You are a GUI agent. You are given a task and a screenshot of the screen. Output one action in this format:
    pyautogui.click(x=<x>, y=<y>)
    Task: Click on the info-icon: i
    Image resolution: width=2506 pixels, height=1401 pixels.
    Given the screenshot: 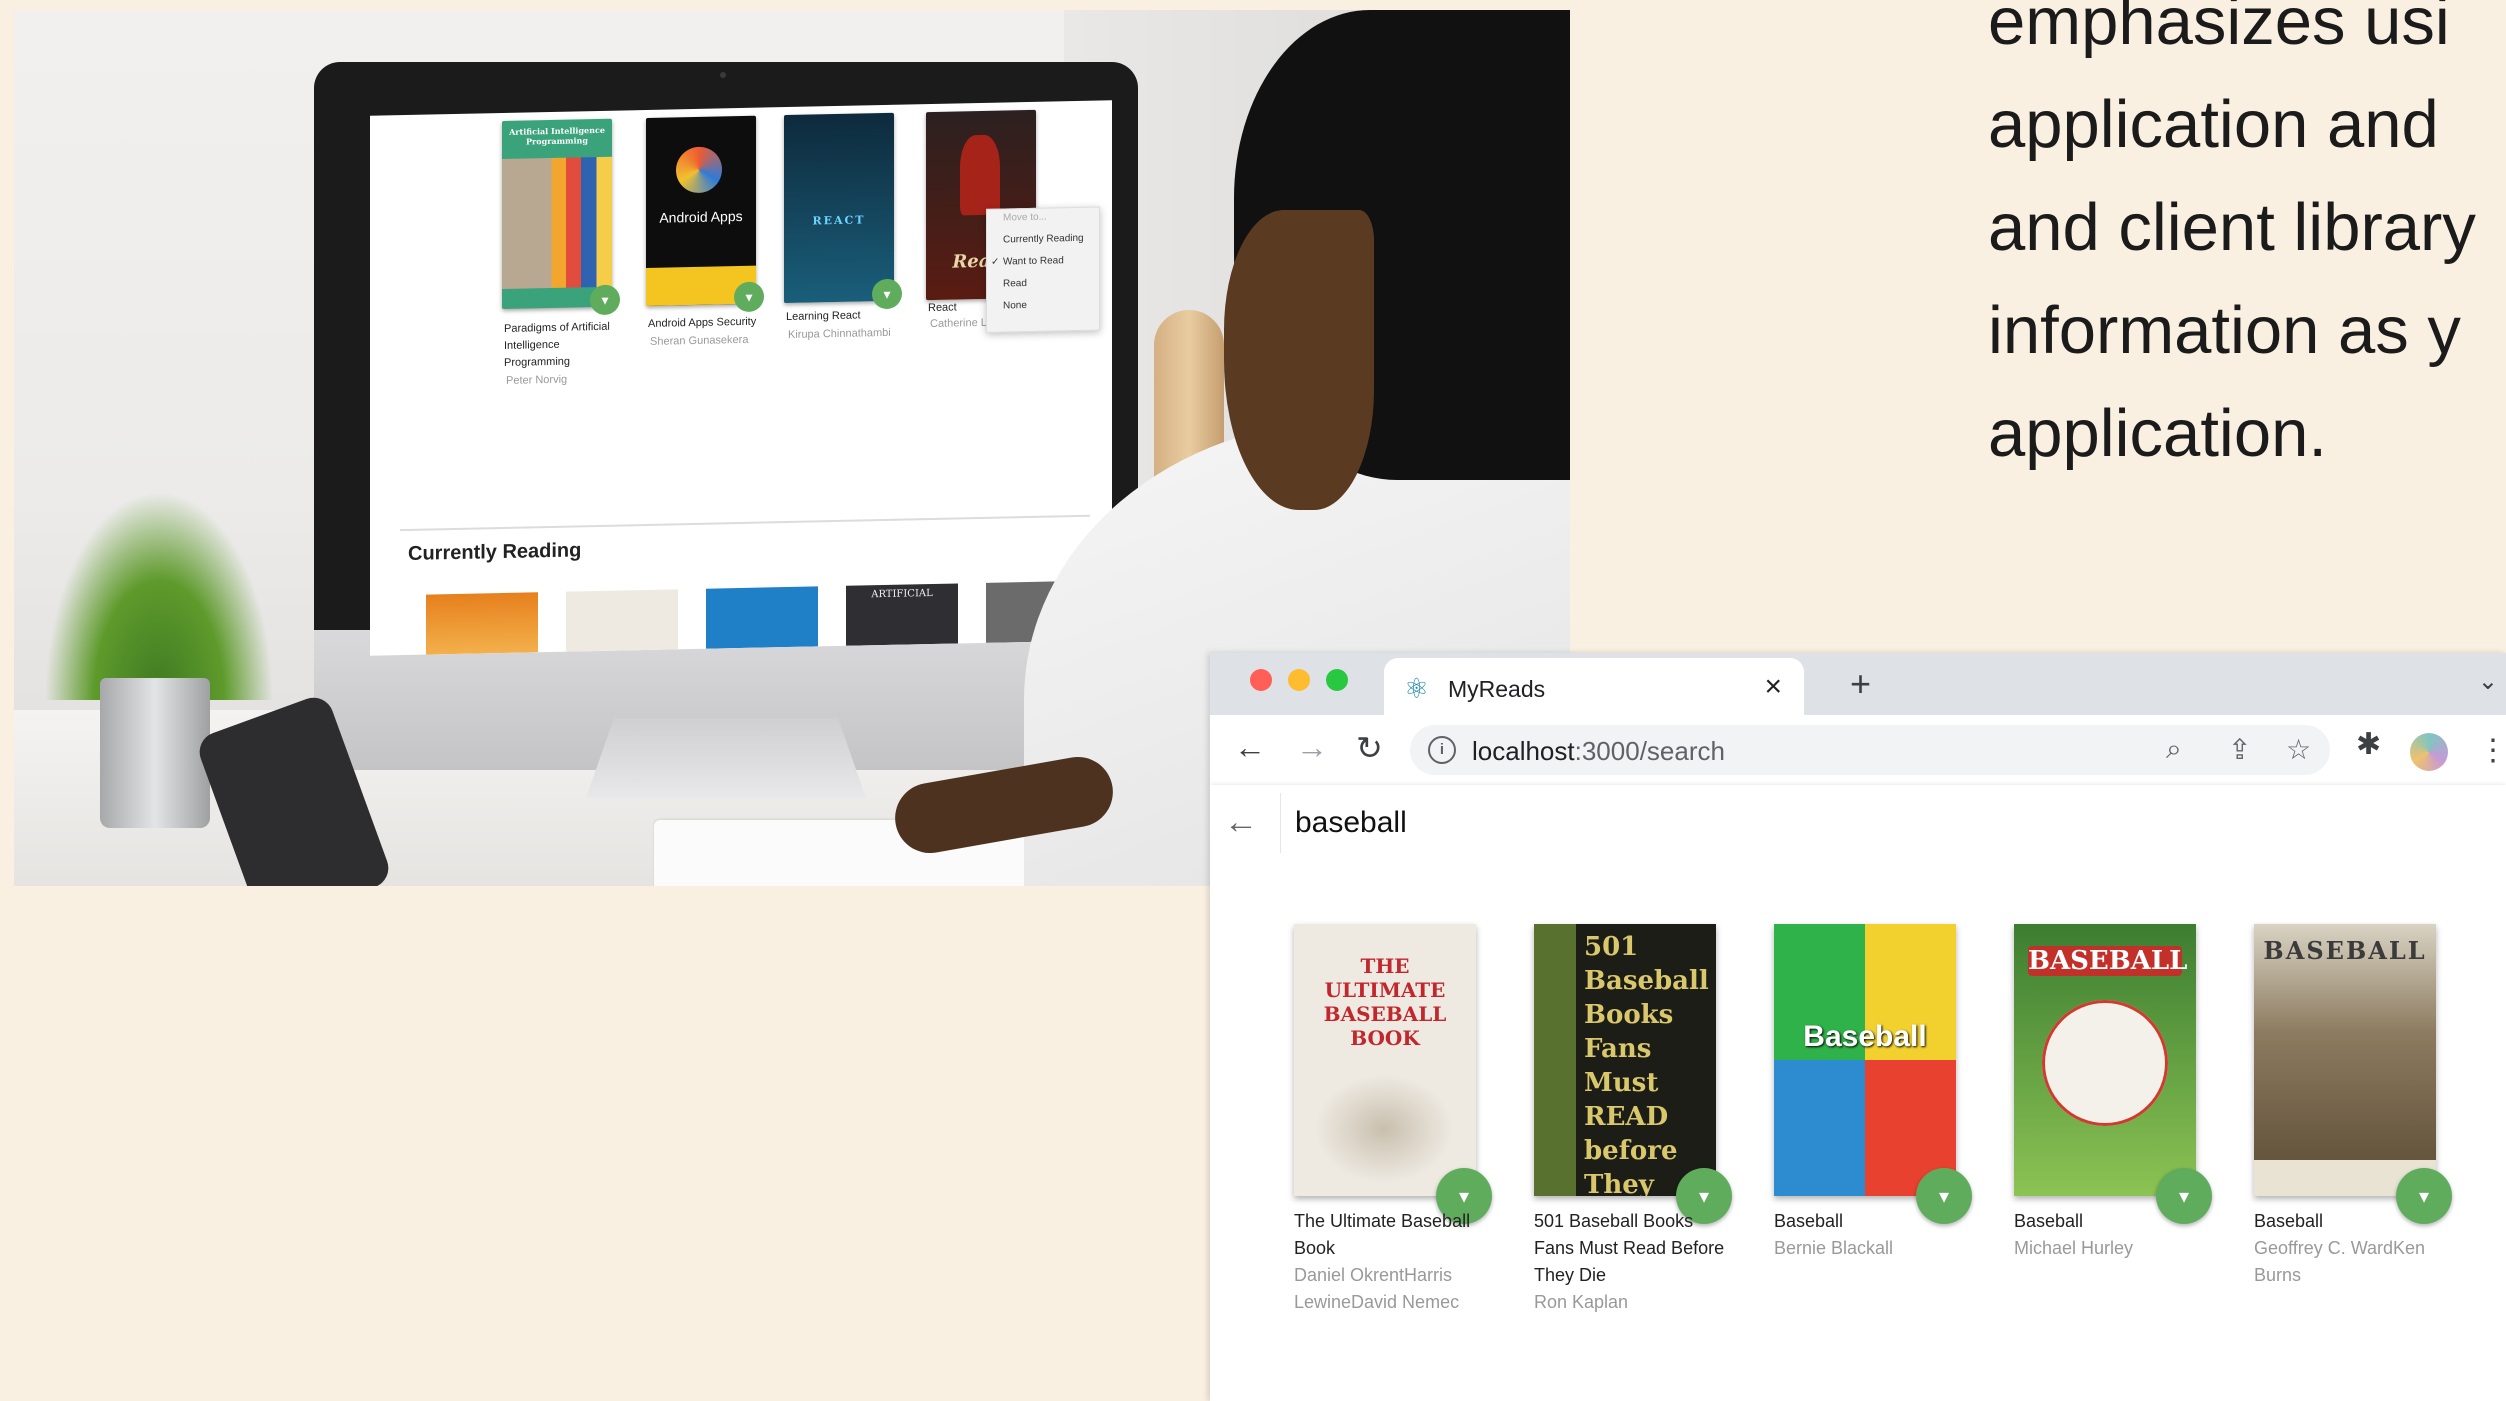 What is the action you would take?
    pyautogui.click(x=1442, y=750)
    